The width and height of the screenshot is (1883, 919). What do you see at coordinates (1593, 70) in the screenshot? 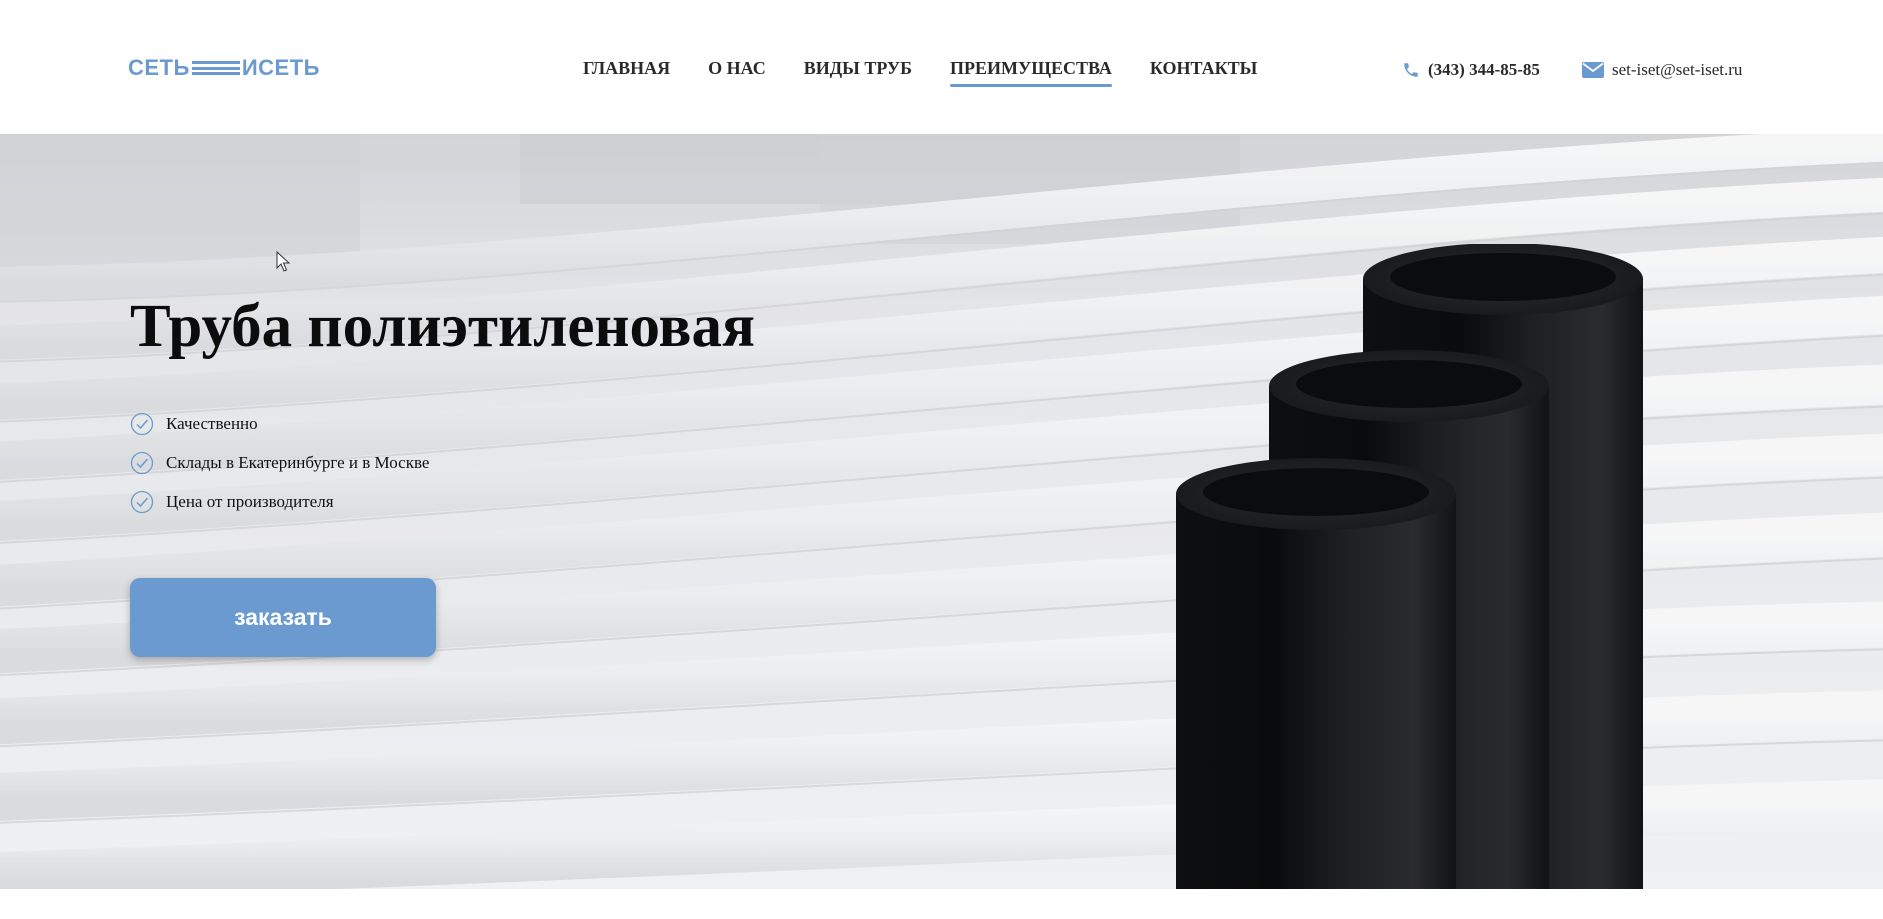
I see `mail-icon` at bounding box center [1593, 70].